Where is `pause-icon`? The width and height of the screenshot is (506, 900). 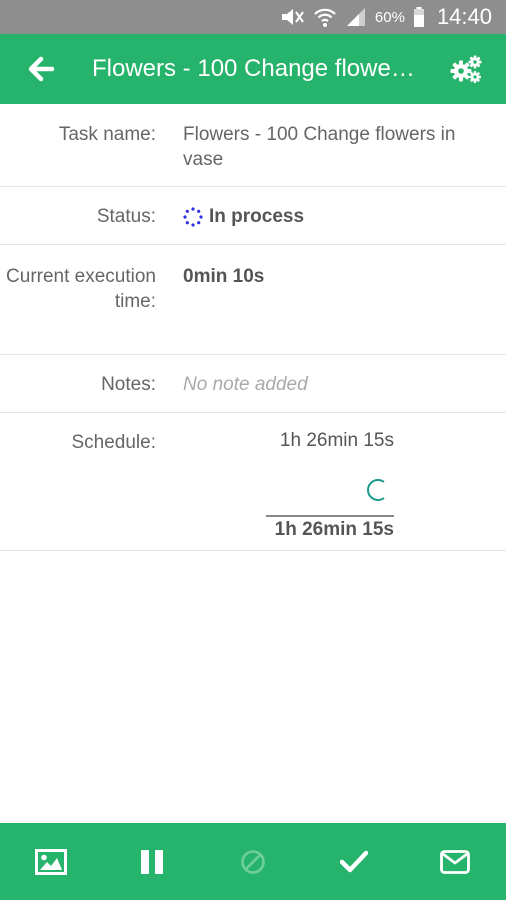 pause-icon is located at coordinates (151, 861).